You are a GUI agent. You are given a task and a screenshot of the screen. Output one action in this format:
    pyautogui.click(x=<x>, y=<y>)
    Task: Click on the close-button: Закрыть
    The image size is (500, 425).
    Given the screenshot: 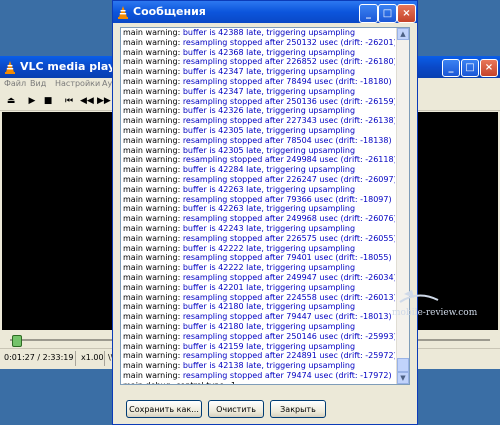 What is the action you would take?
    pyautogui.click(x=298, y=409)
    